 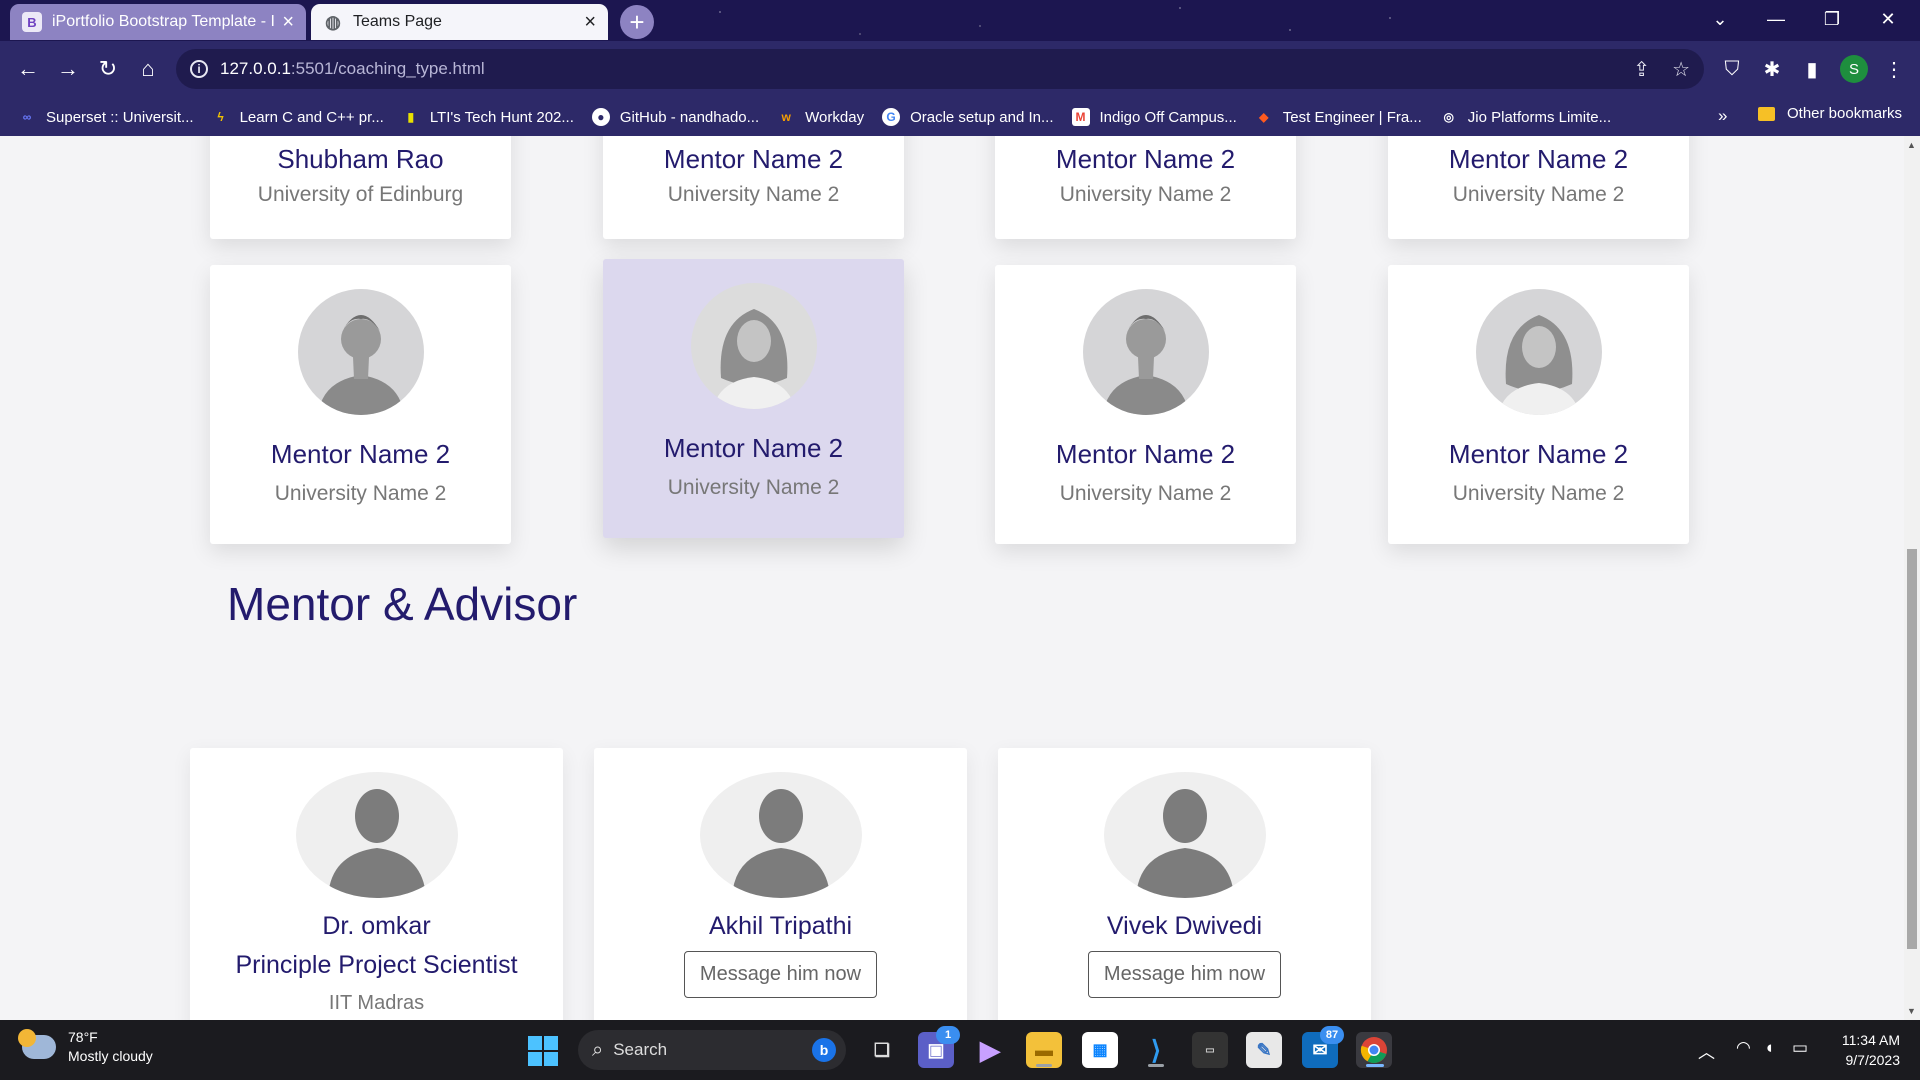 What do you see at coordinates (1210, 1050) in the screenshot?
I see `terminal-icon: ▭` at bounding box center [1210, 1050].